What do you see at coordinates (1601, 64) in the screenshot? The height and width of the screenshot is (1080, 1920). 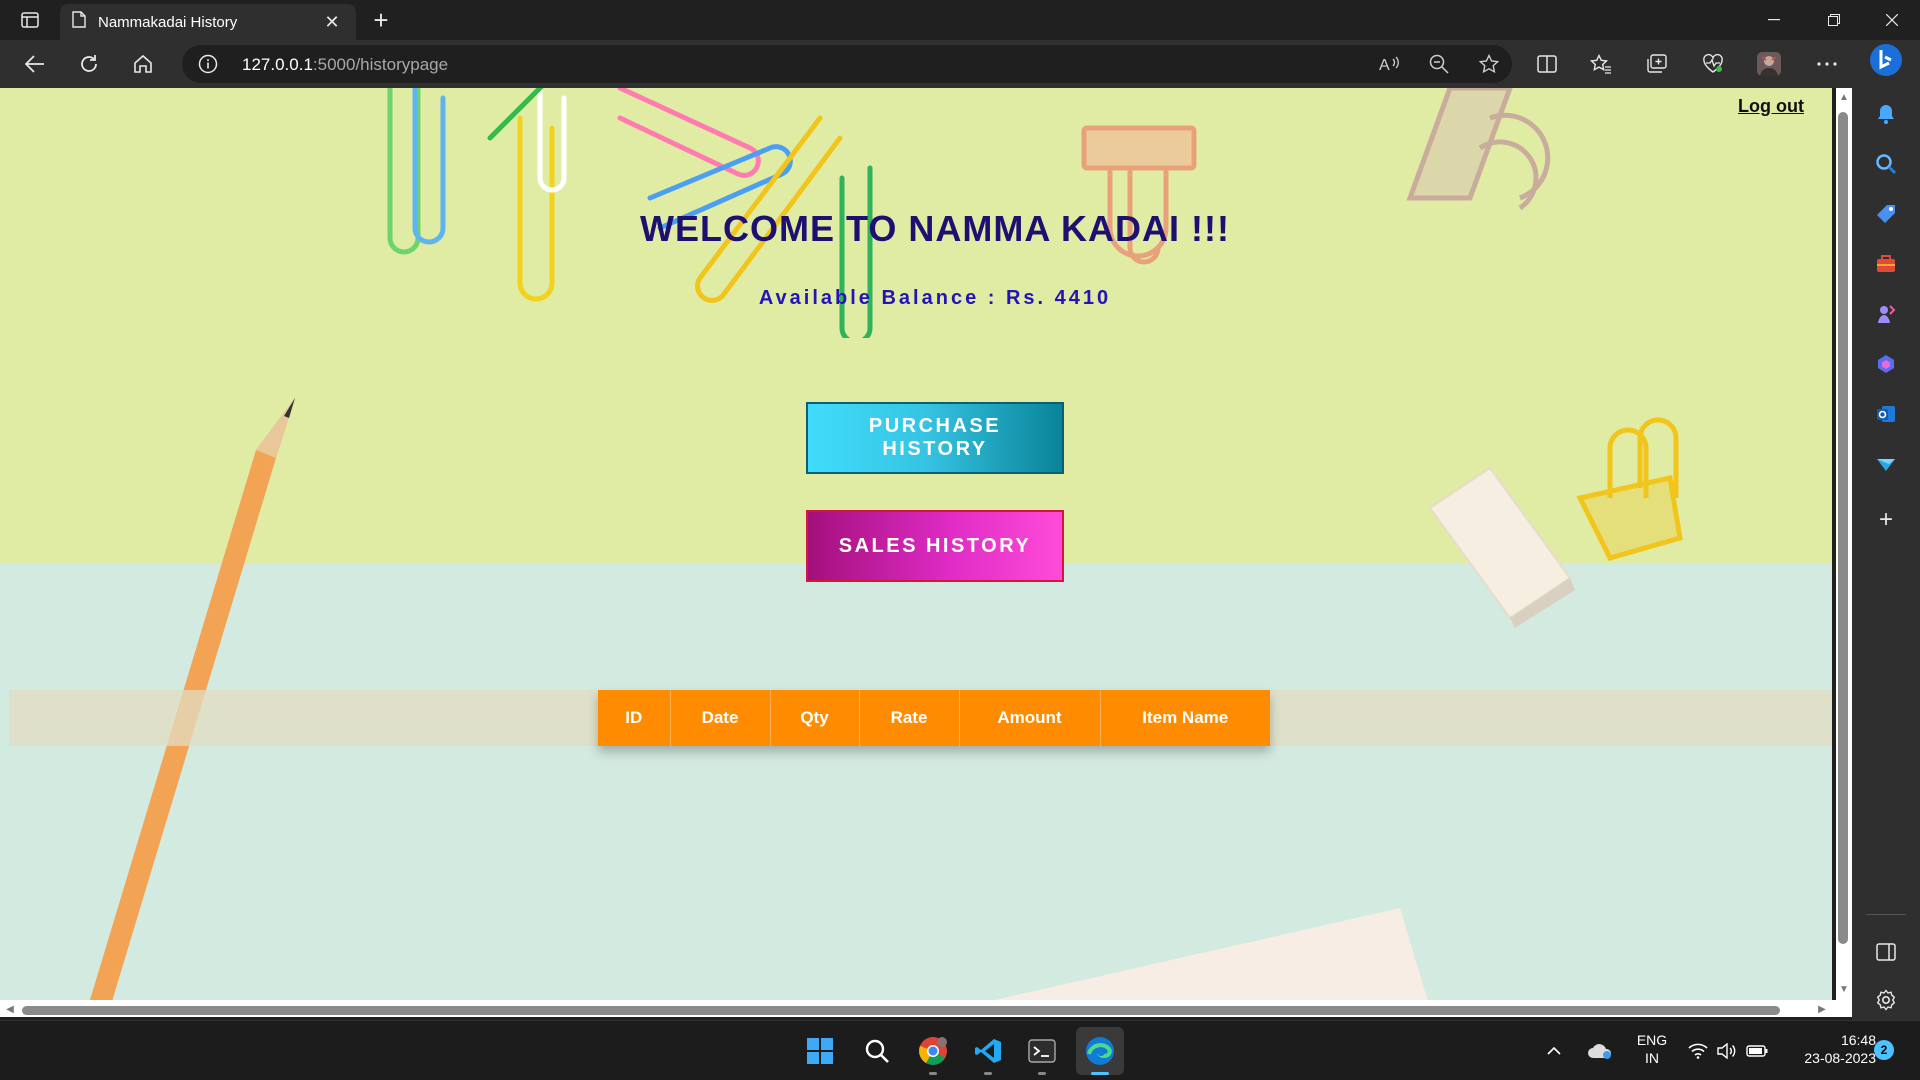 I see `favorites-icon` at bounding box center [1601, 64].